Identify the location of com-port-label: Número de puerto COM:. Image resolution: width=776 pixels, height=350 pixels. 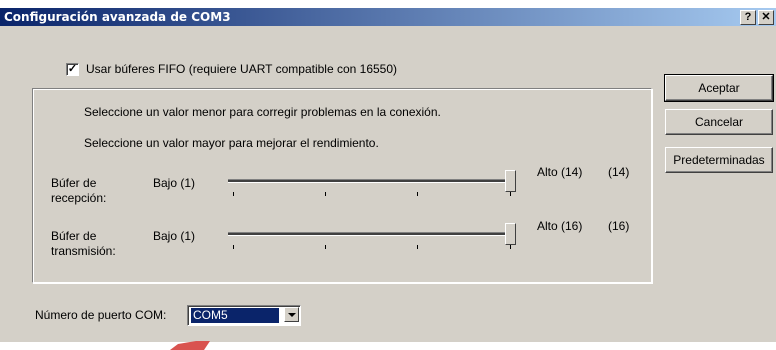
(101, 315).